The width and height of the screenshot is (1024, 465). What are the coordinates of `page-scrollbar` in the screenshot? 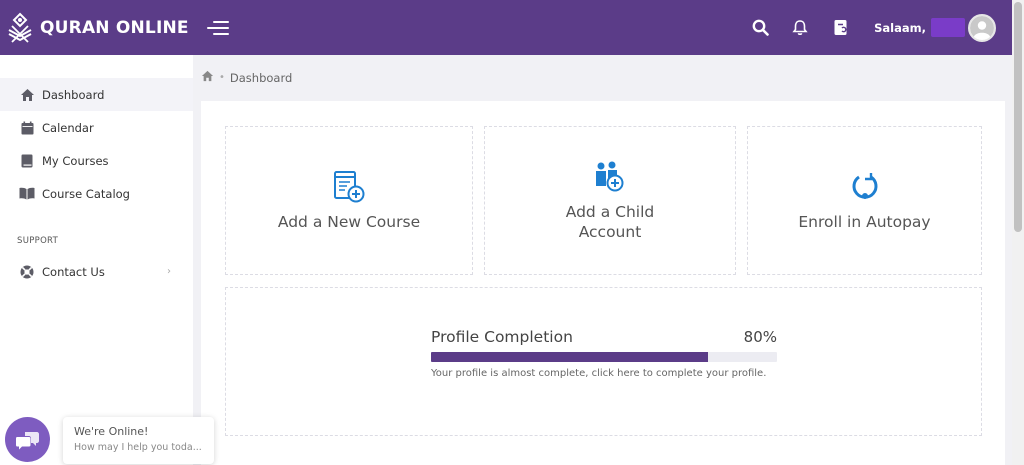 It's located at (1018, 232).